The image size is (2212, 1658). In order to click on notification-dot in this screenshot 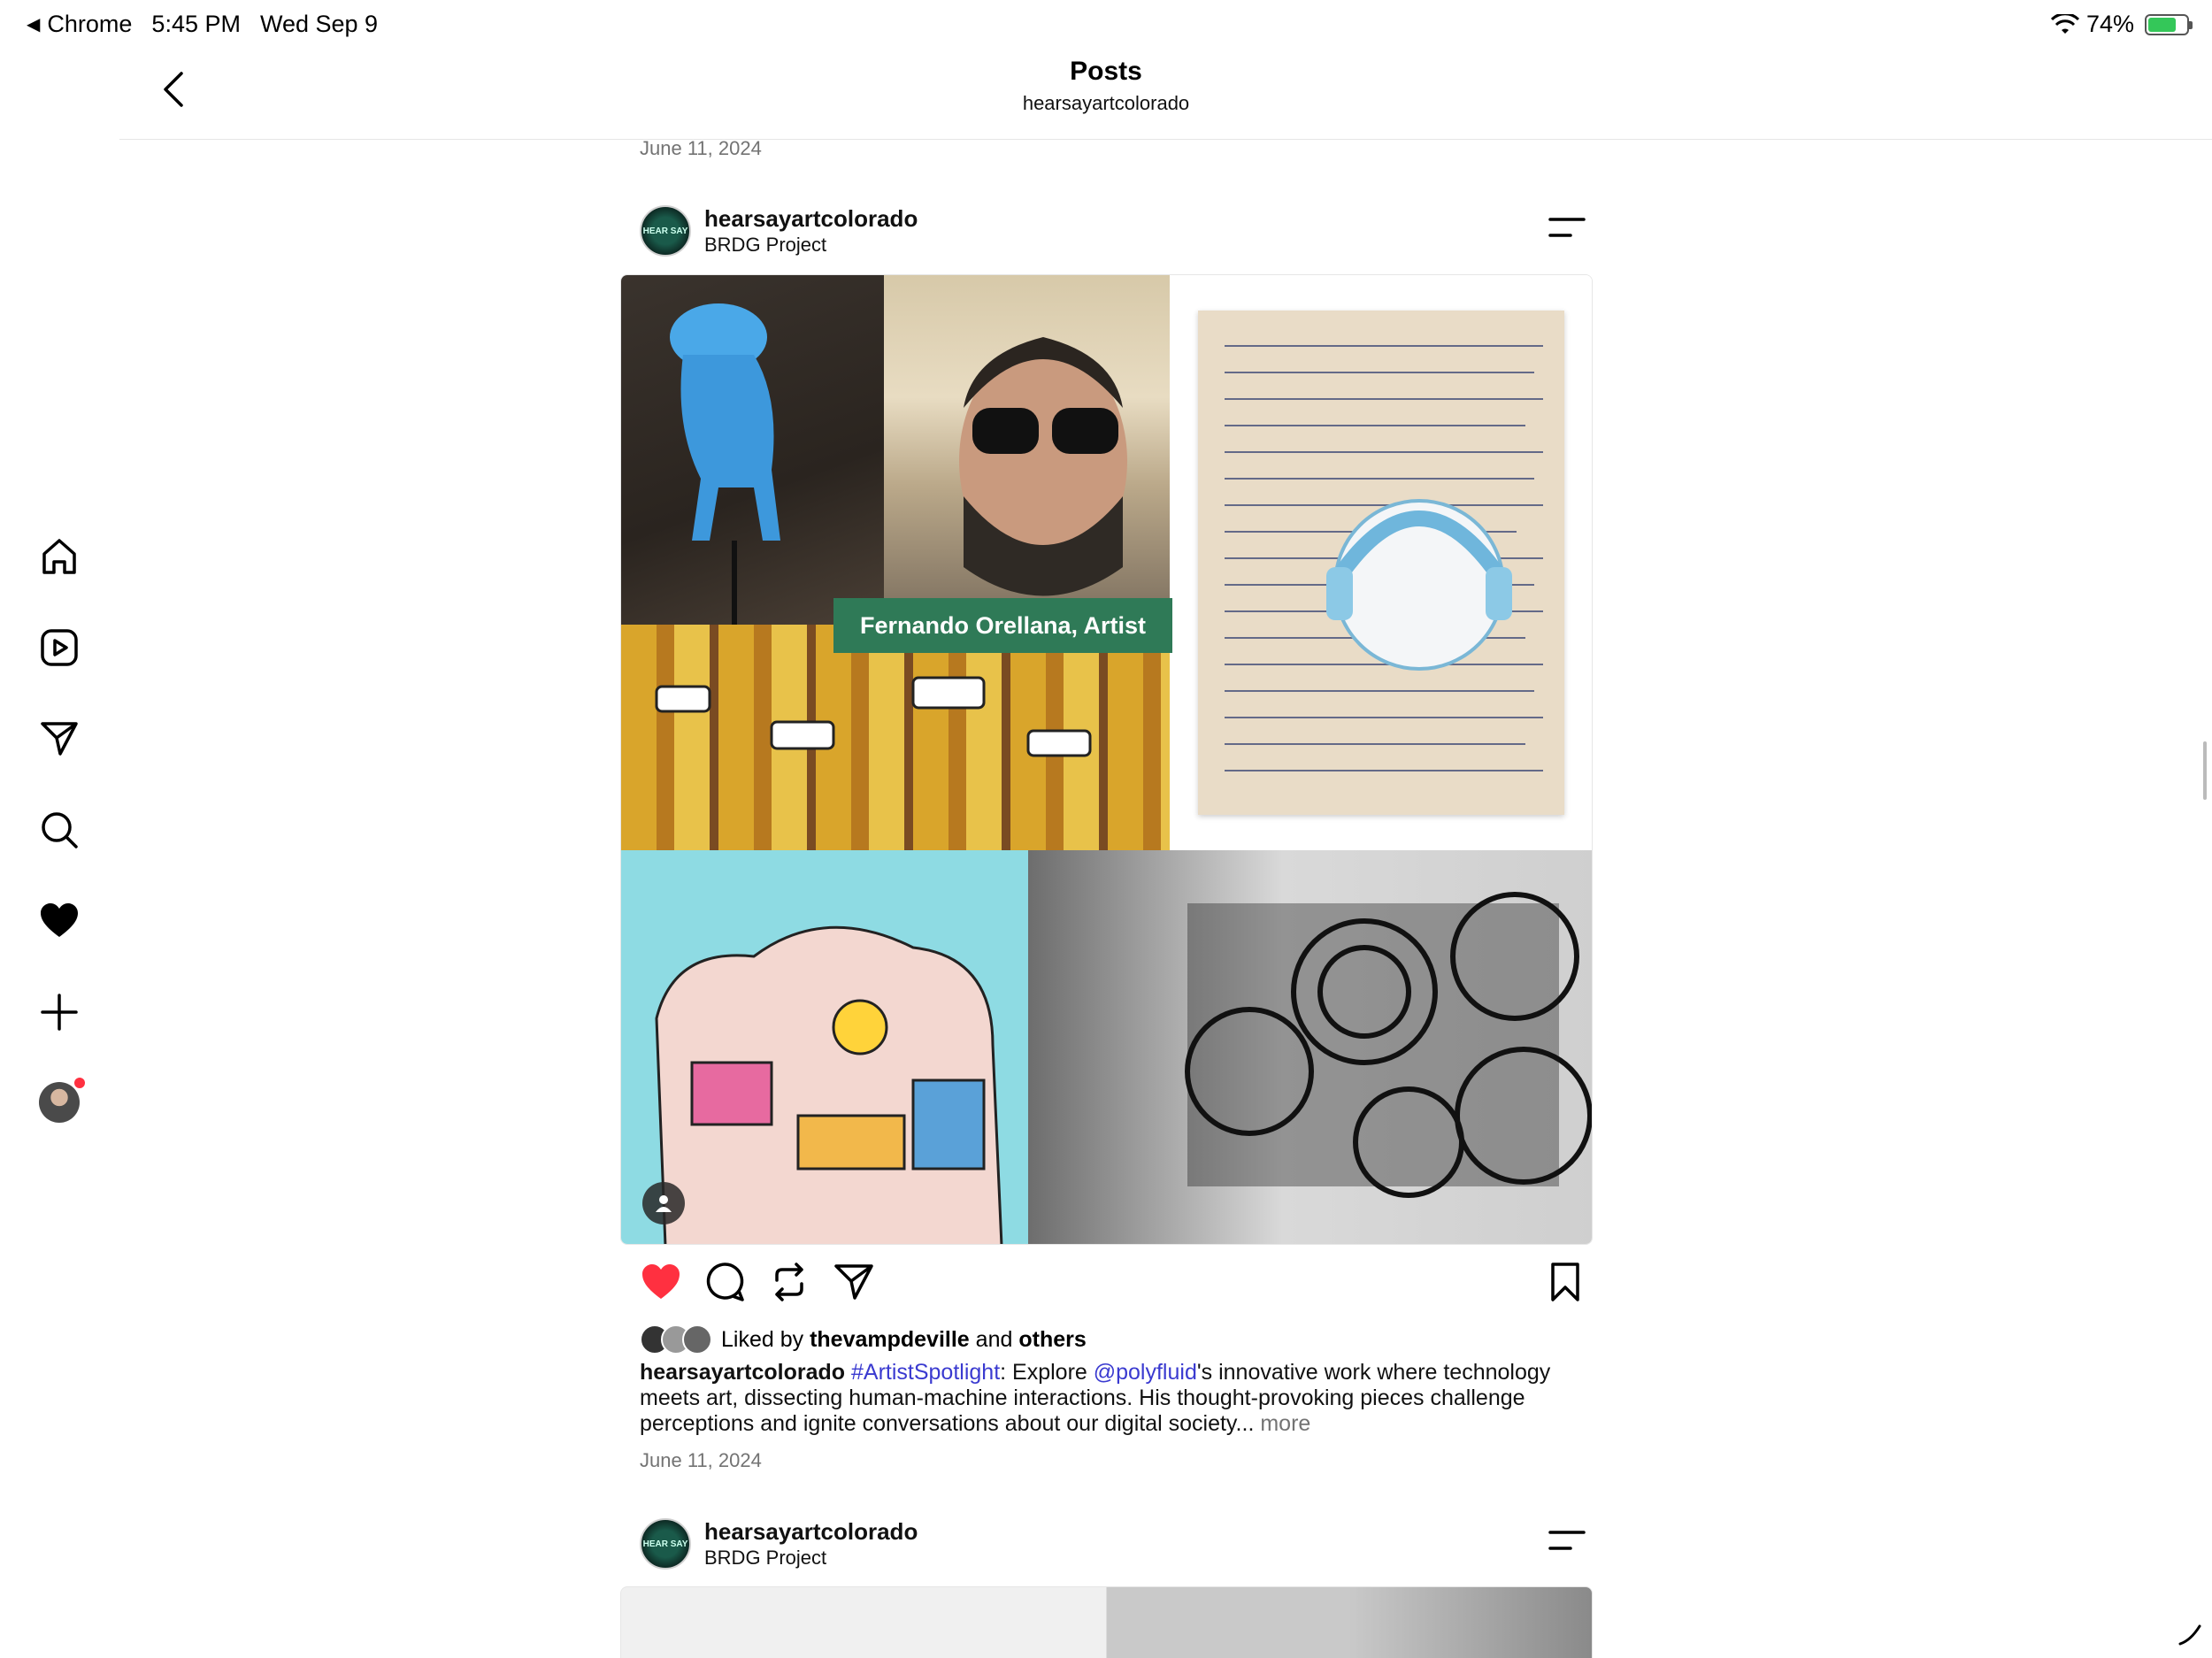, I will do `click(79, 1083)`.